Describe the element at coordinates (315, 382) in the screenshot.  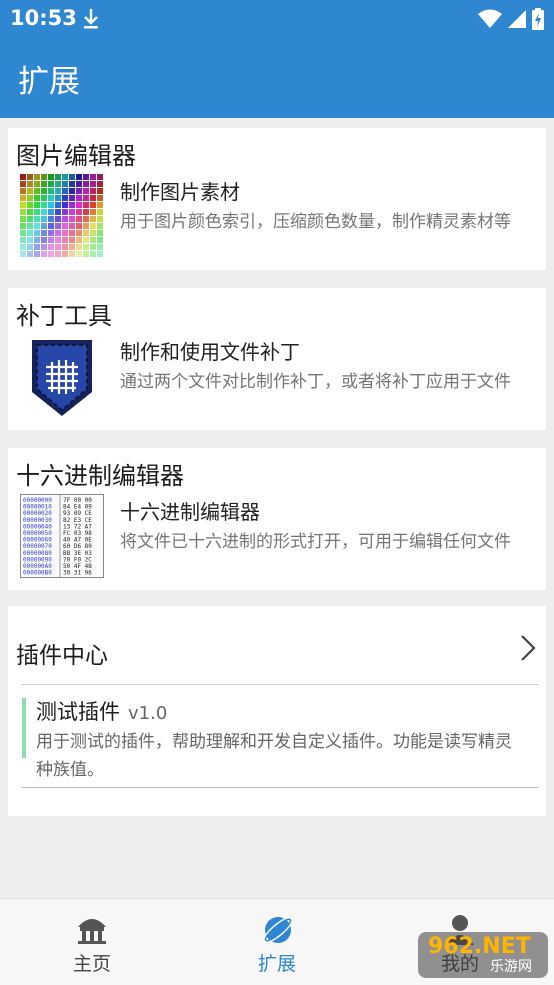
I see `card-description: 通过两个文件对比制作补丁，或者将补丁应用于文件` at that location.